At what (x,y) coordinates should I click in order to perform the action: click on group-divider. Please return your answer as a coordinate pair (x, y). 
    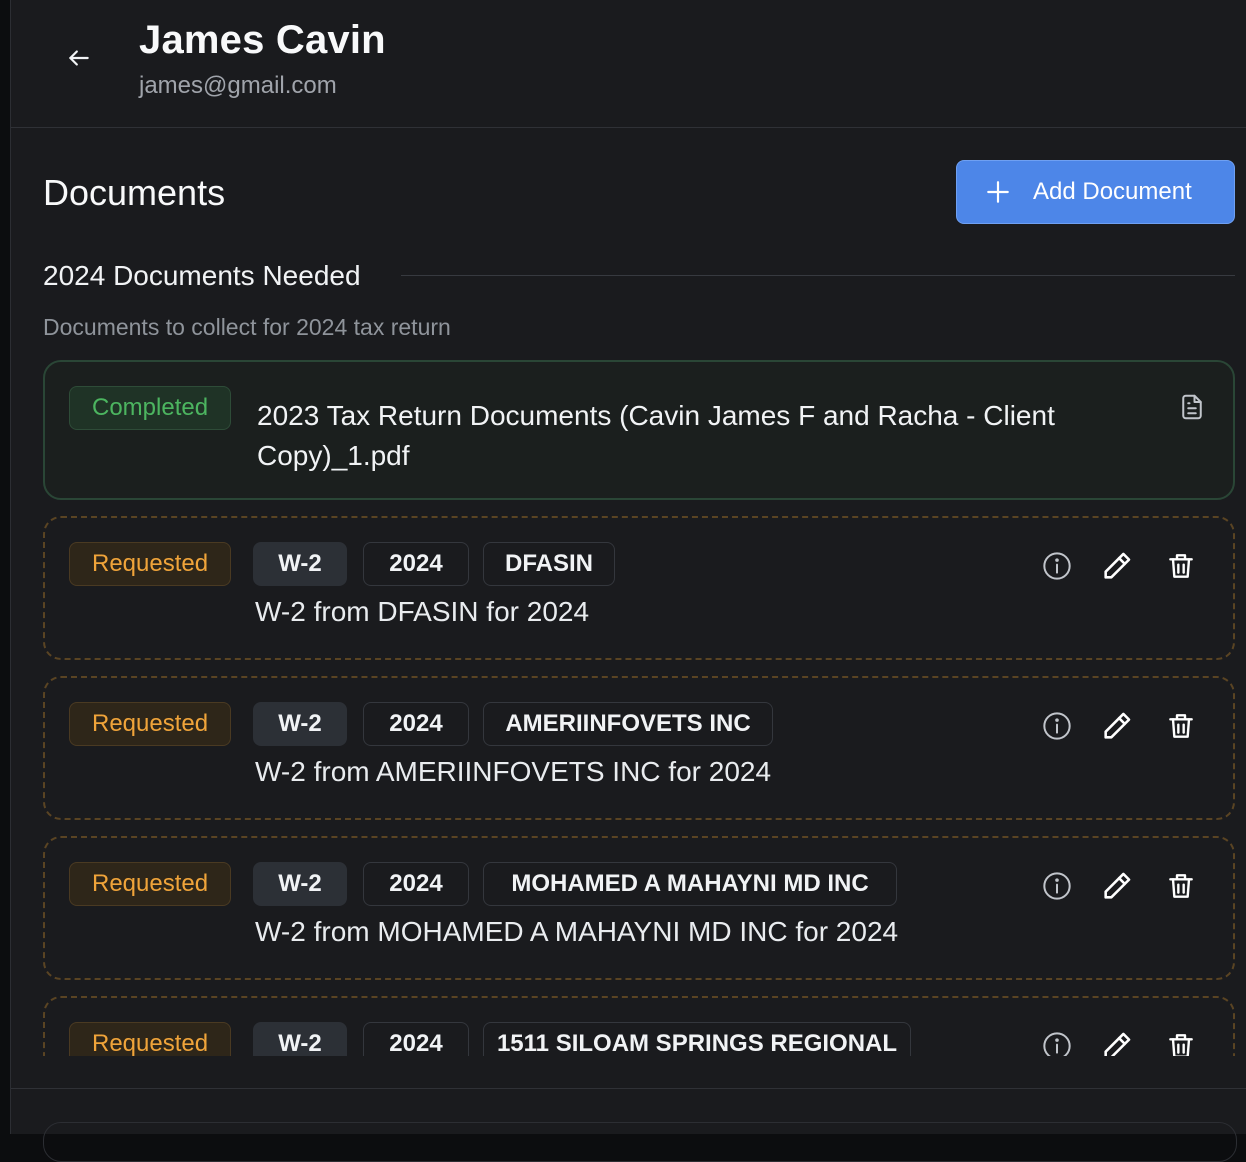
    Looking at the image, I should click on (818, 275).